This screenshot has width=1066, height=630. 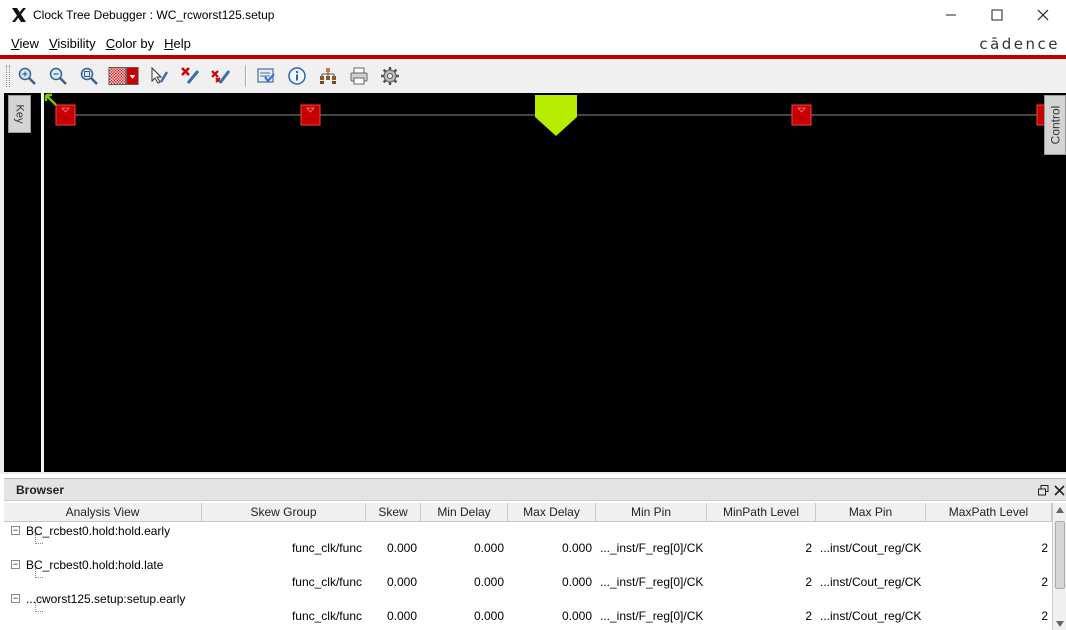 What do you see at coordinates (464, 512) in the screenshot?
I see `column-header: Min Delay` at bounding box center [464, 512].